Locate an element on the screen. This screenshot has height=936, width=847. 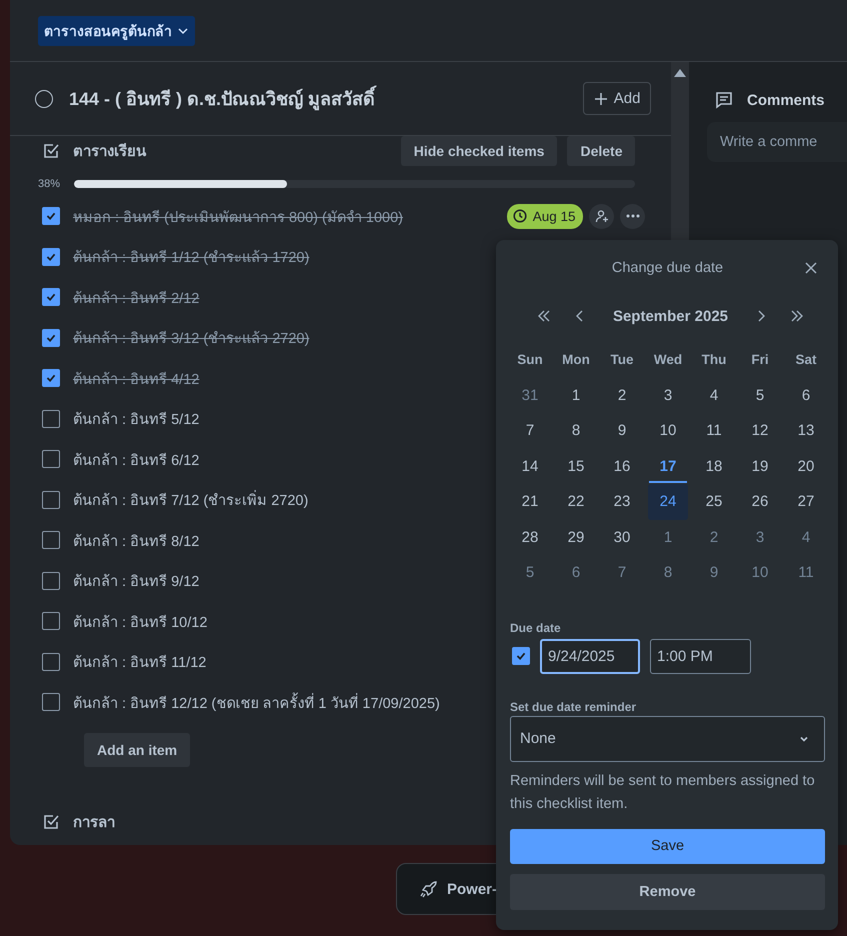
complete-toggle is located at coordinates (44, 99).